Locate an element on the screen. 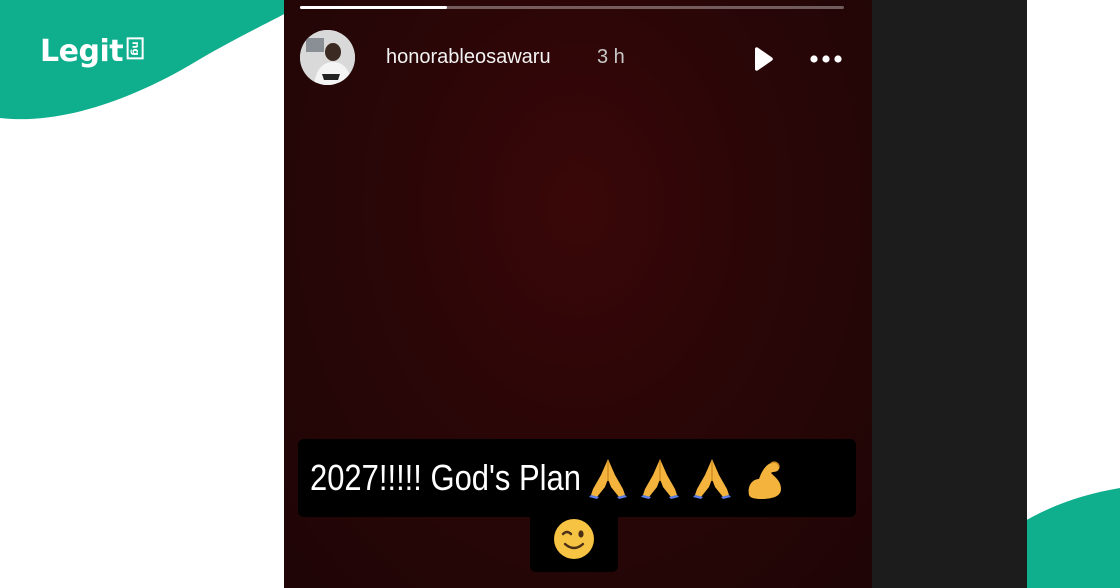 This screenshot has width=1120, height=588. logo-text: Legit is located at coordinates (82, 51).